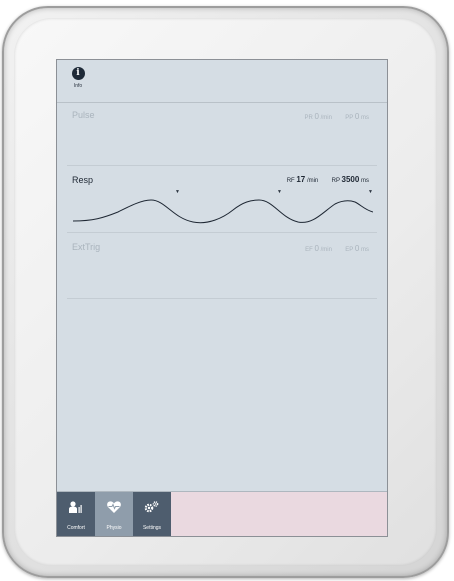 This screenshot has height=581, width=454. I want to click on person-comfort-icon, so click(75, 507).